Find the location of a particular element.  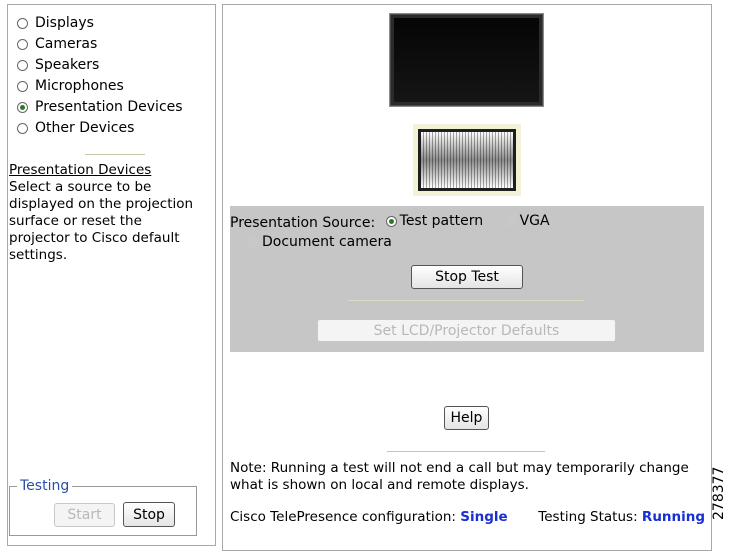

testing-status-value: Running is located at coordinates (673, 517).